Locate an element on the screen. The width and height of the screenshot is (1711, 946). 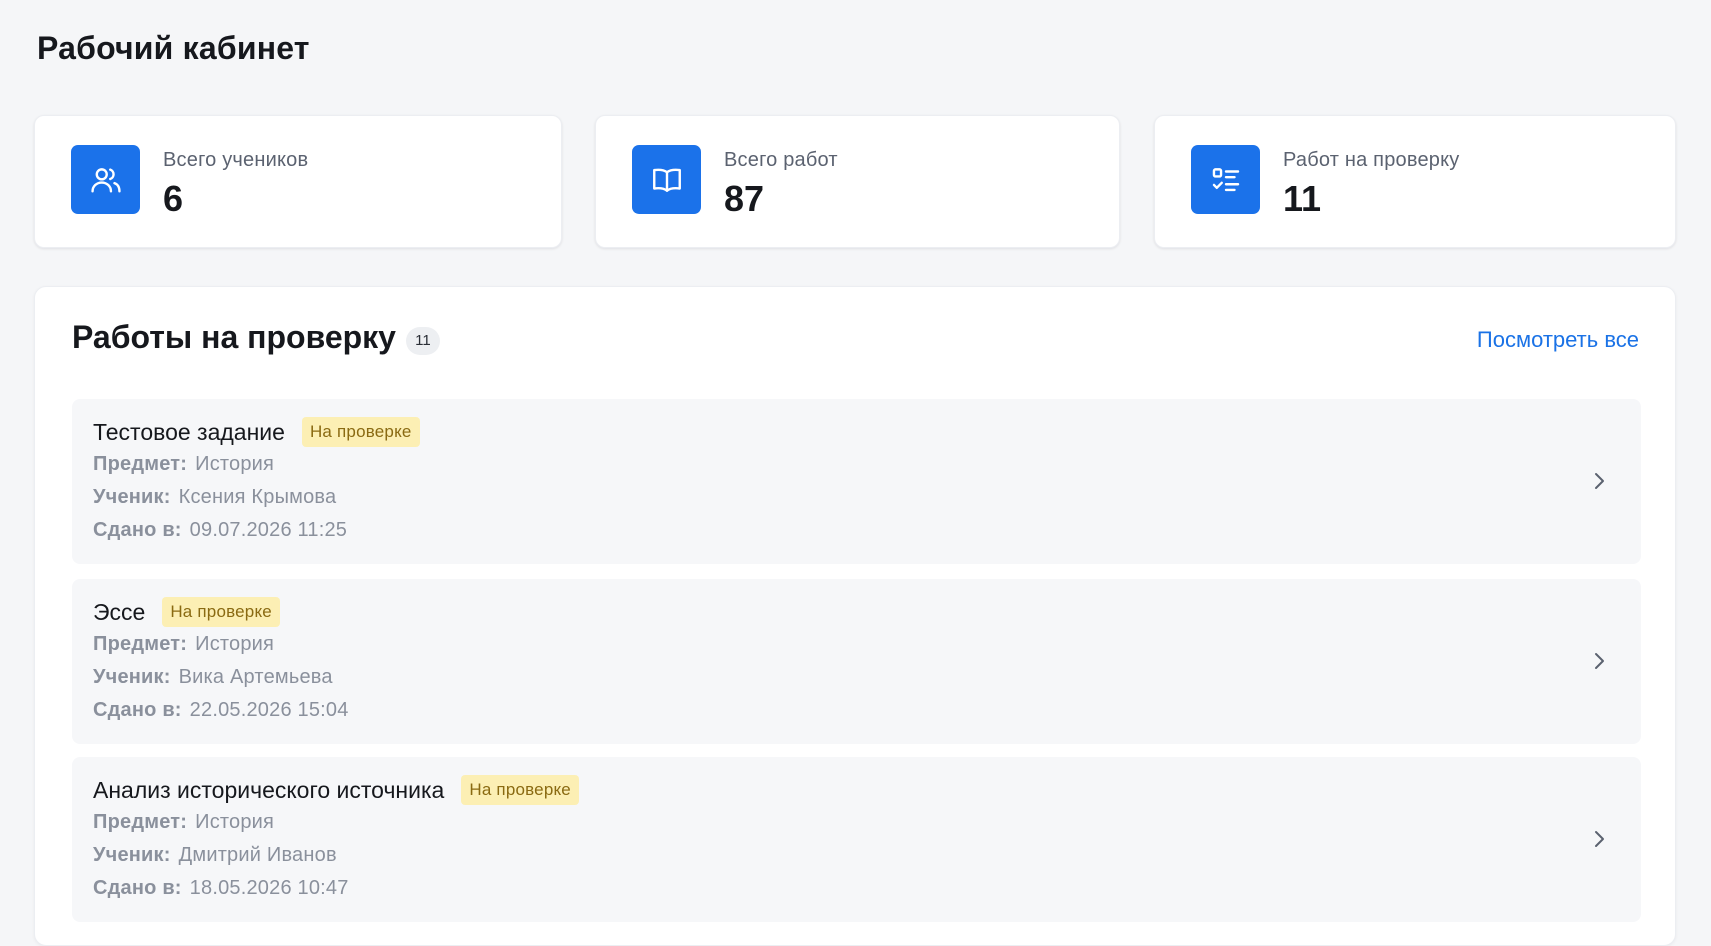
review-panel-title: Работы на проверку is located at coordinates (234, 337).